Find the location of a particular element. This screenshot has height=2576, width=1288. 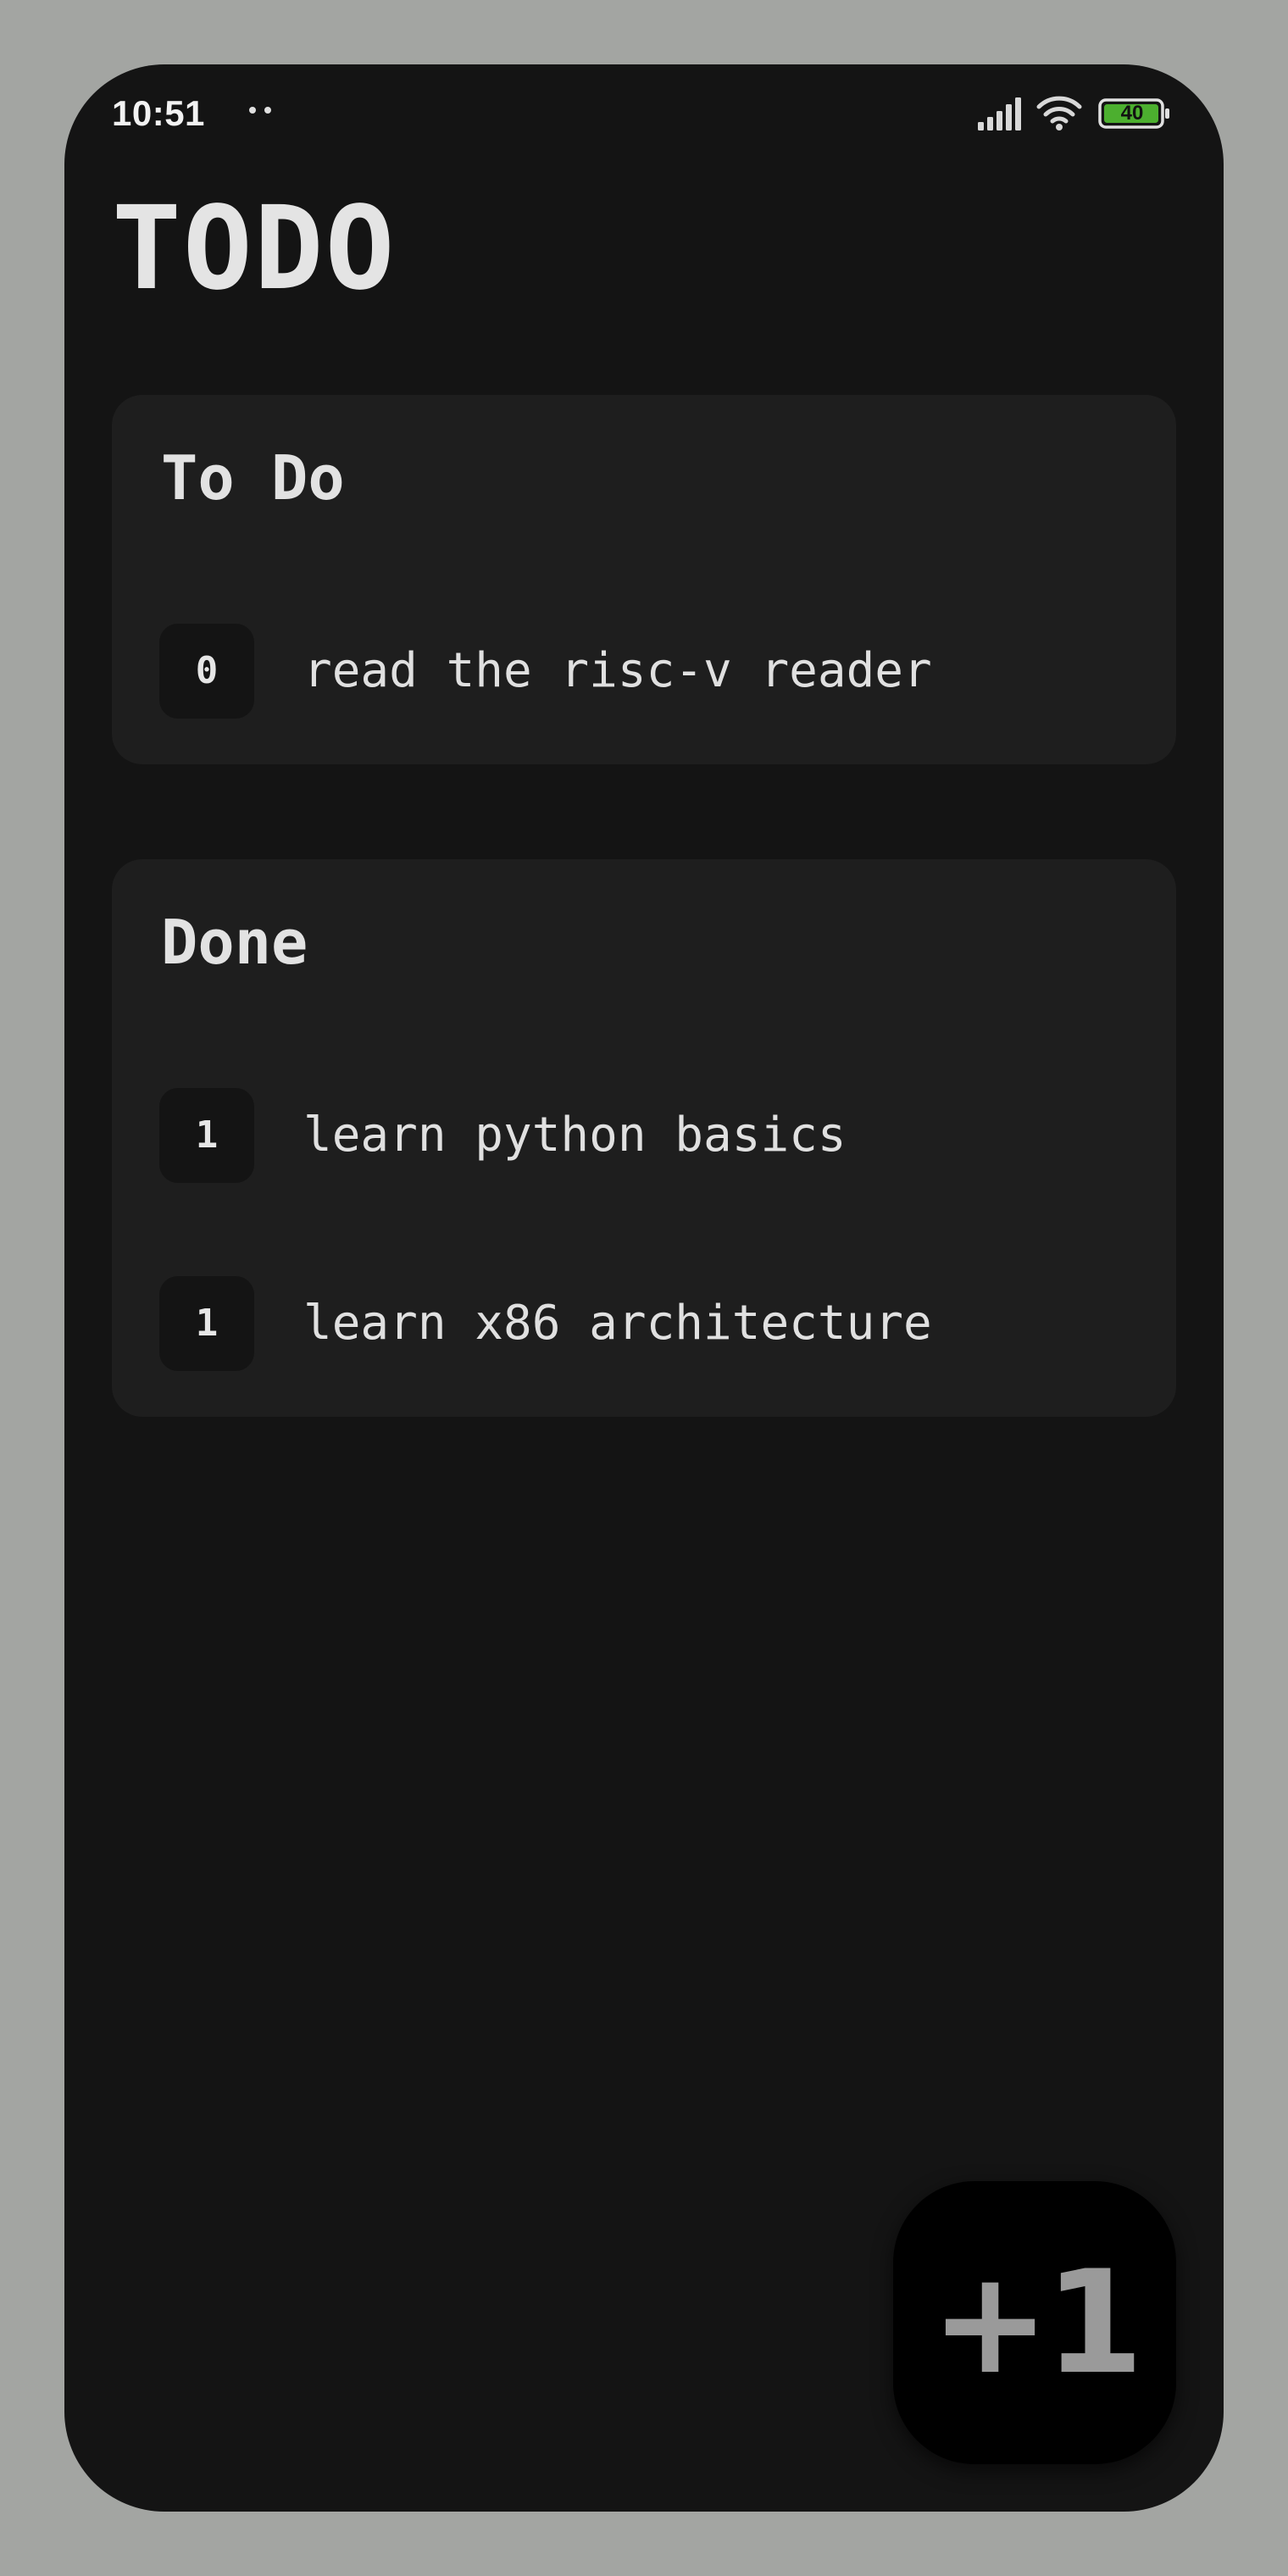

status-bar: 10:51 40 is located at coordinates (644, 119).